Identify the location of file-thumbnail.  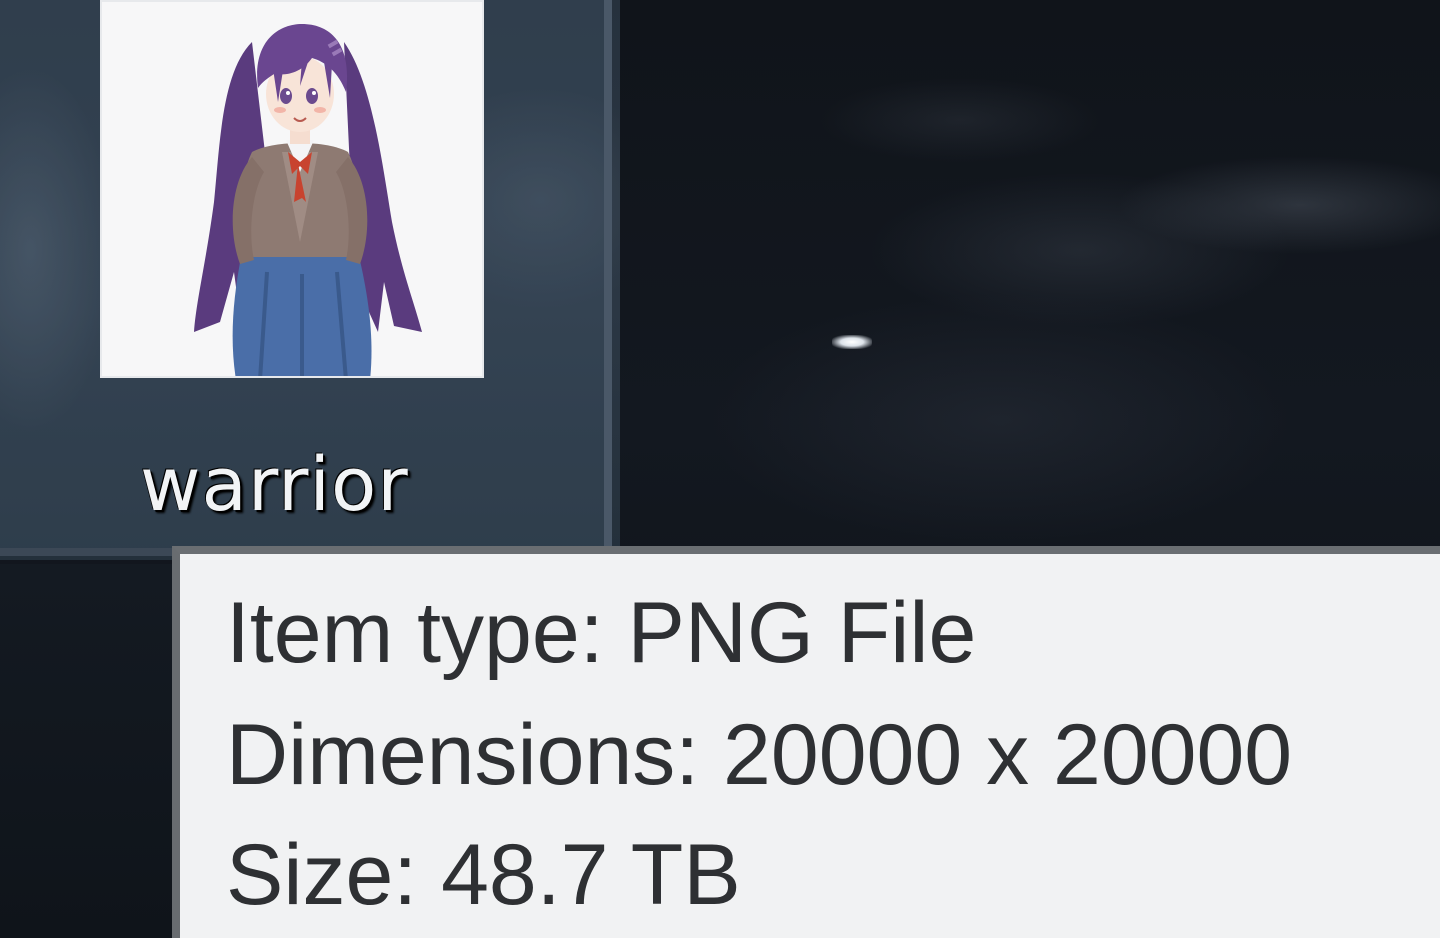
(292, 189).